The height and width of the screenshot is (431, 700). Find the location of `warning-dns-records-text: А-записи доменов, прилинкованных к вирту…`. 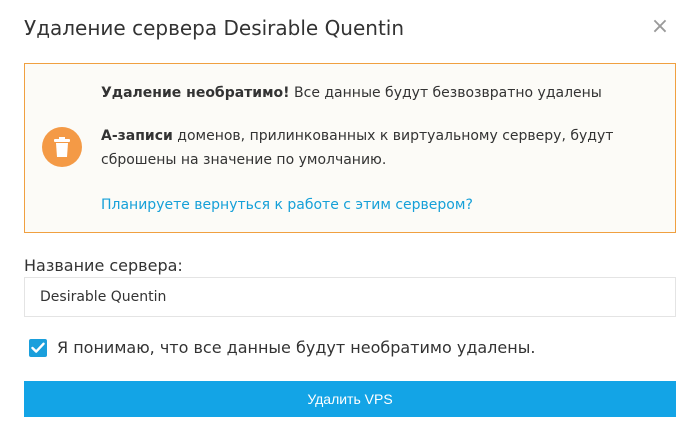

warning-dns-records-text: А-записи доменов, прилинкованных к вирту… is located at coordinates (357, 148).